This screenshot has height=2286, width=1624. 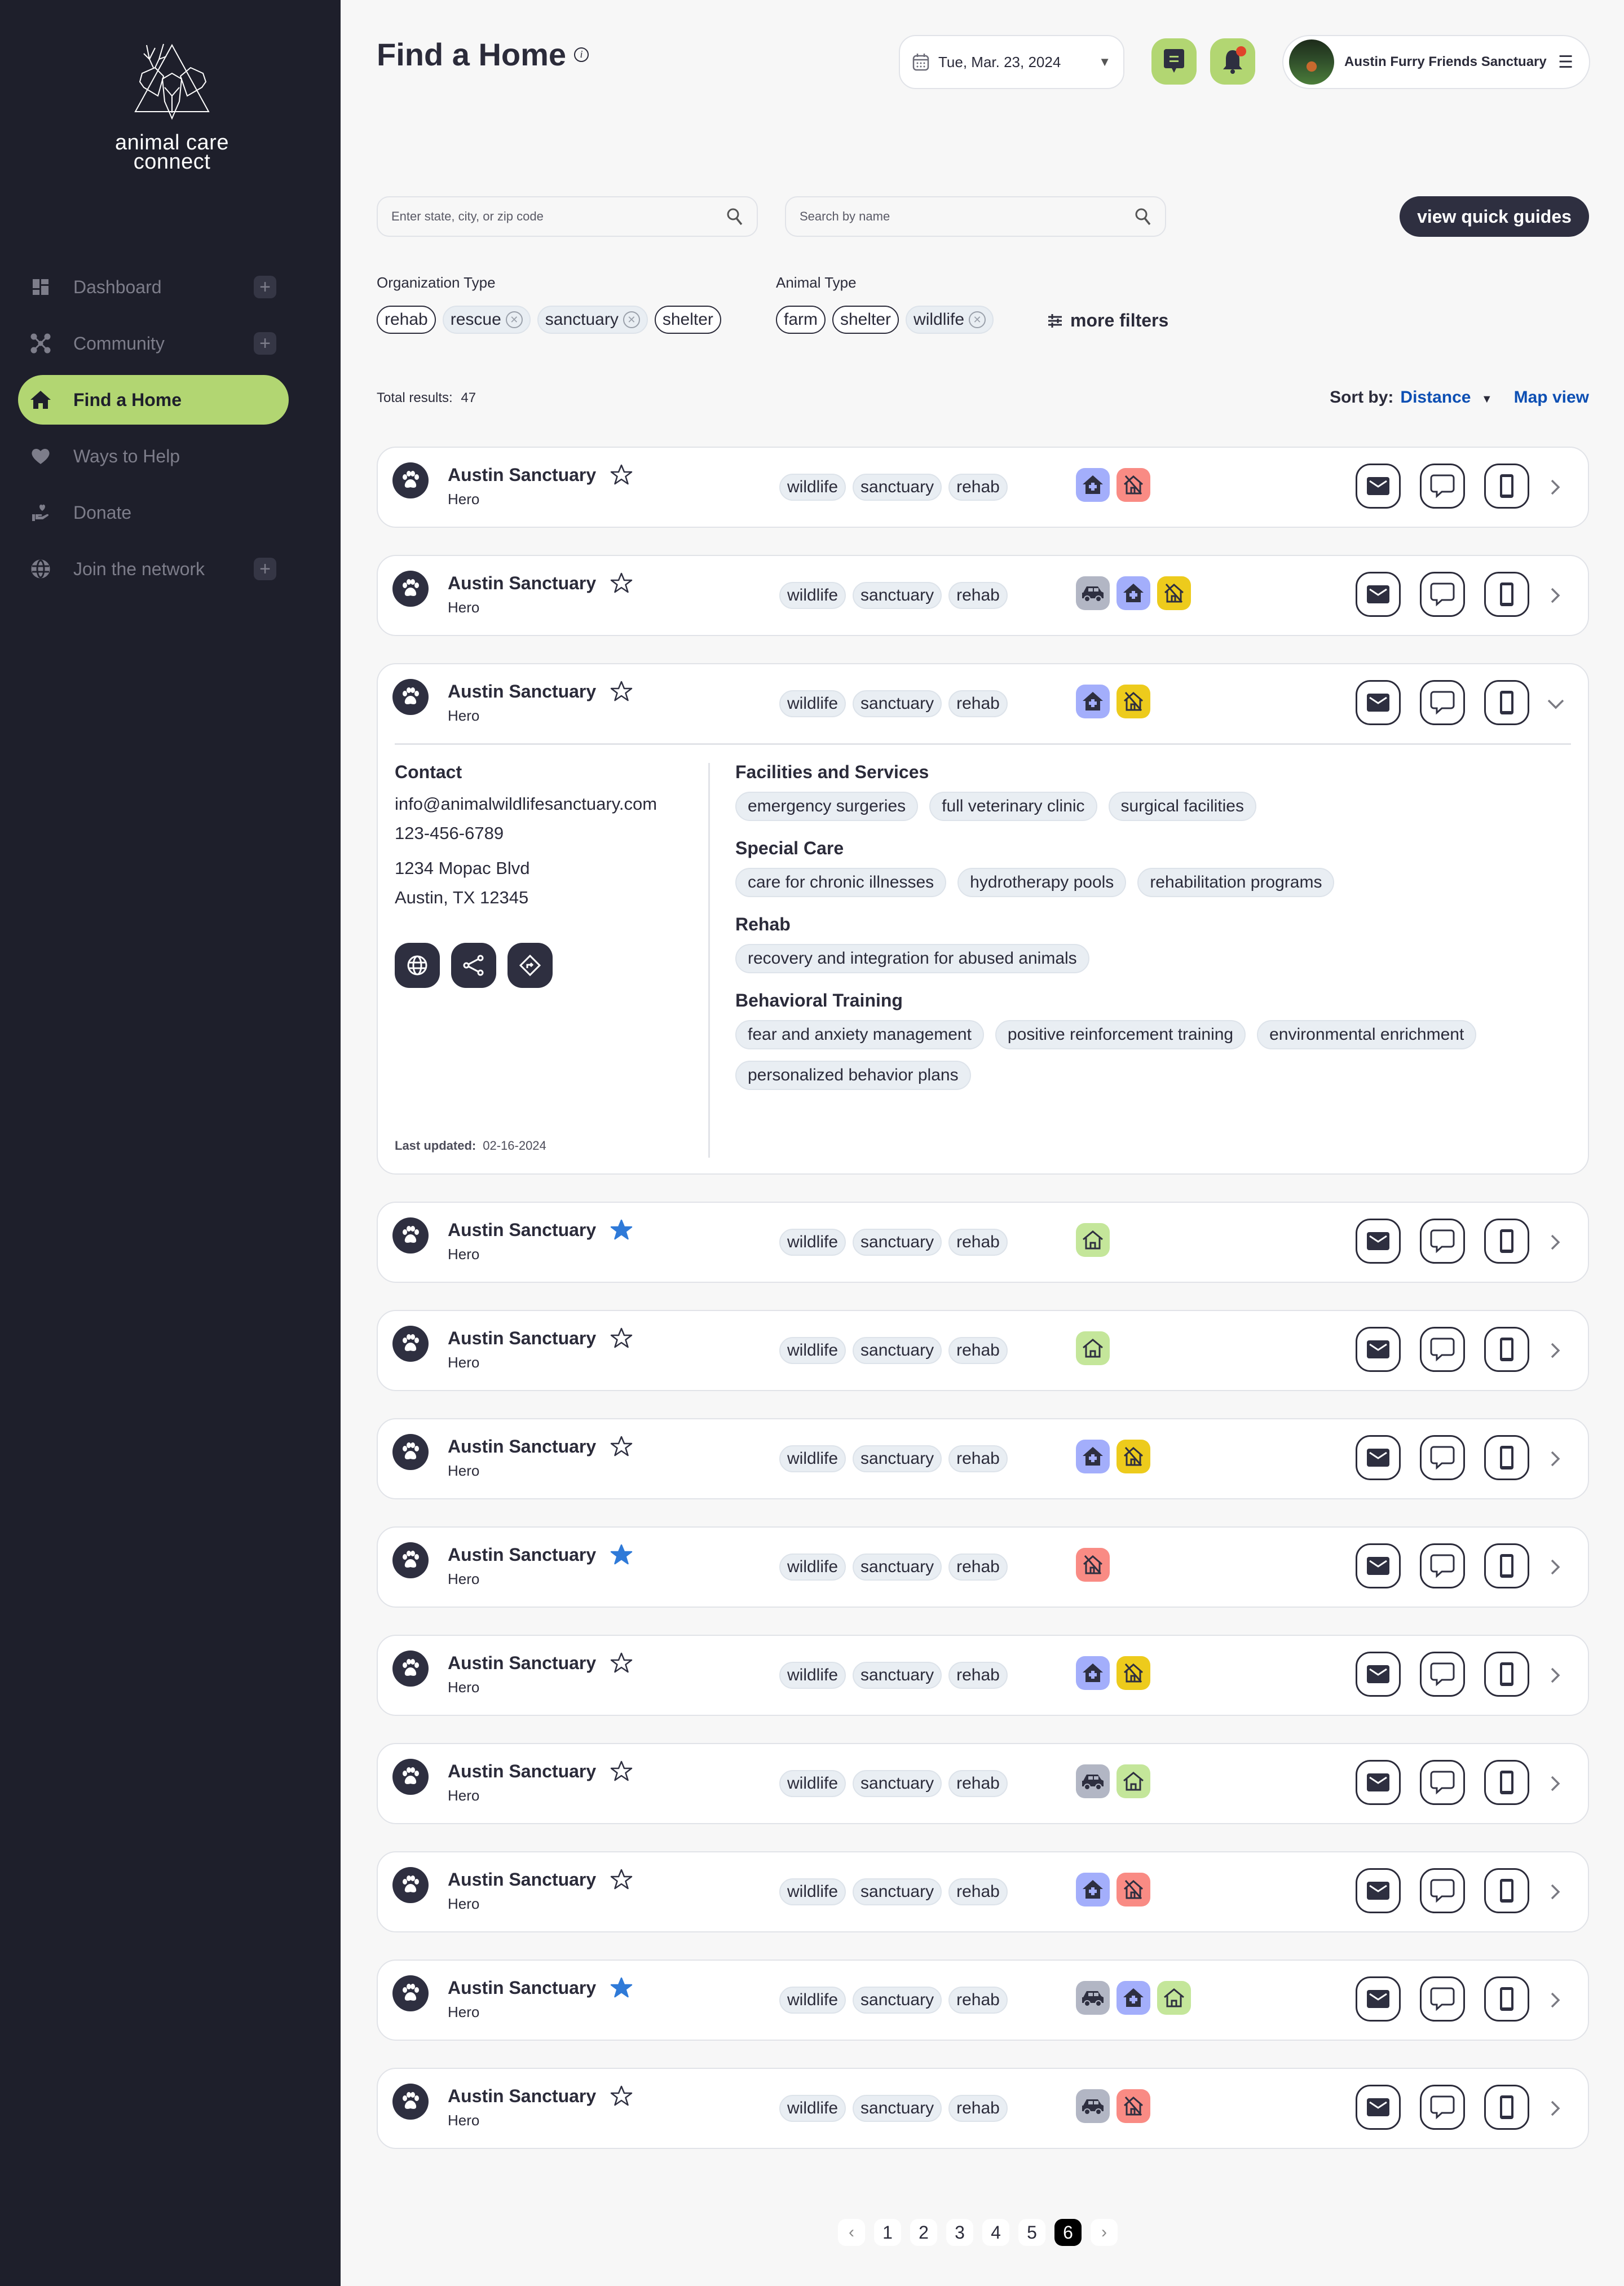 What do you see at coordinates (801, 320) in the screenshot?
I see `filter-chip: farm` at bounding box center [801, 320].